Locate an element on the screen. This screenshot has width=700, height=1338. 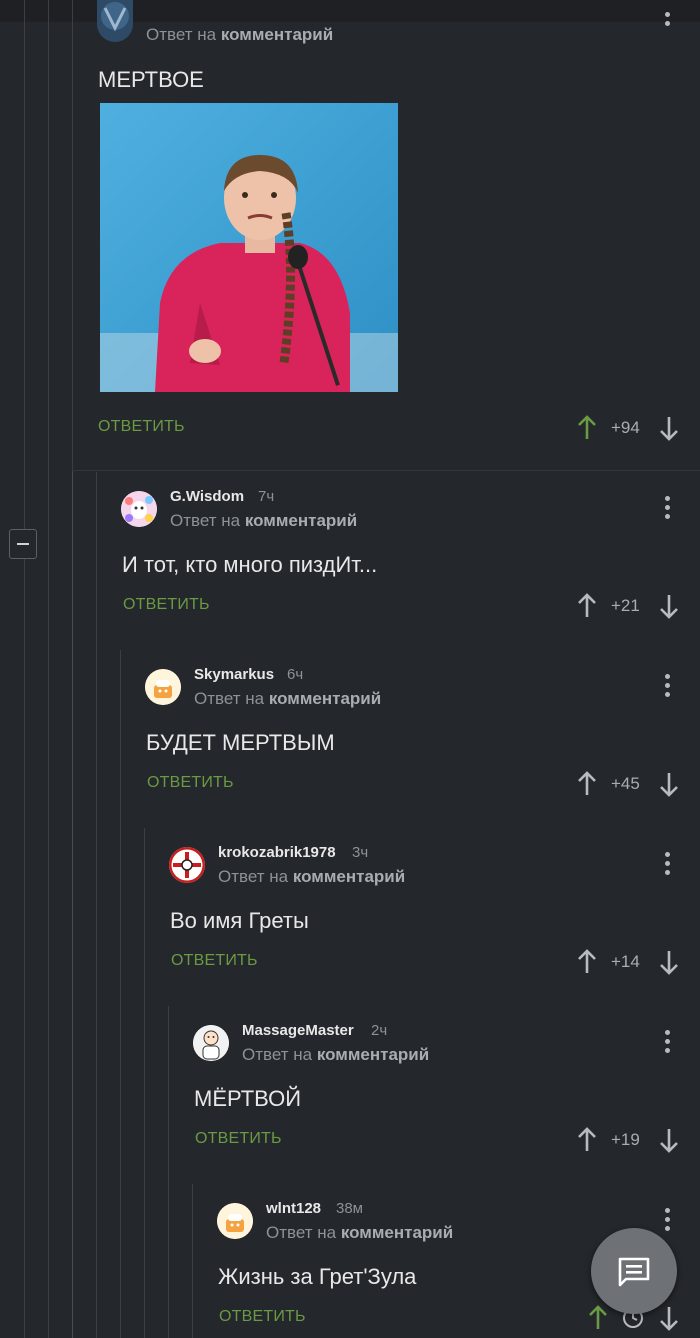
comment-image is located at coordinates (249, 247).